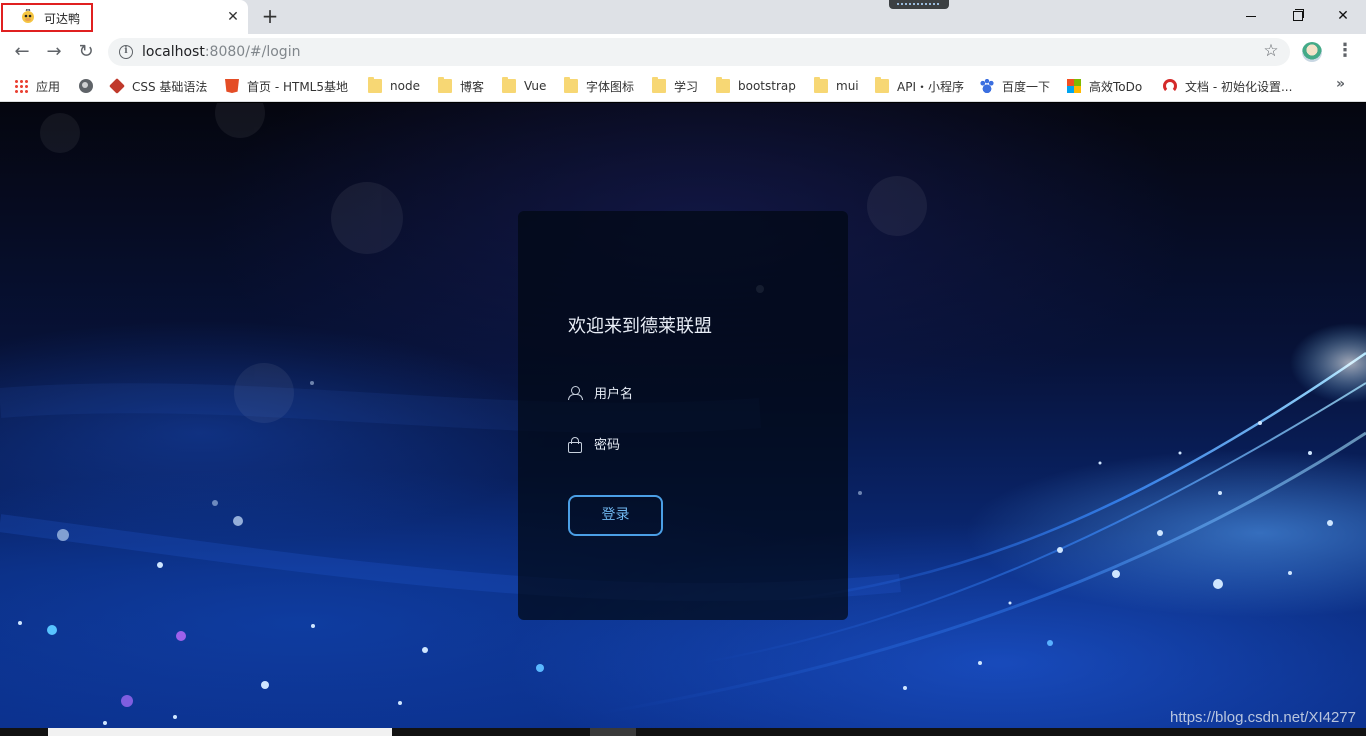 Image resolution: width=1366 pixels, height=736 pixels. What do you see at coordinates (173, 52) in the screenshot?
I see `url-host: localhost` at bounding box center [173, 52].